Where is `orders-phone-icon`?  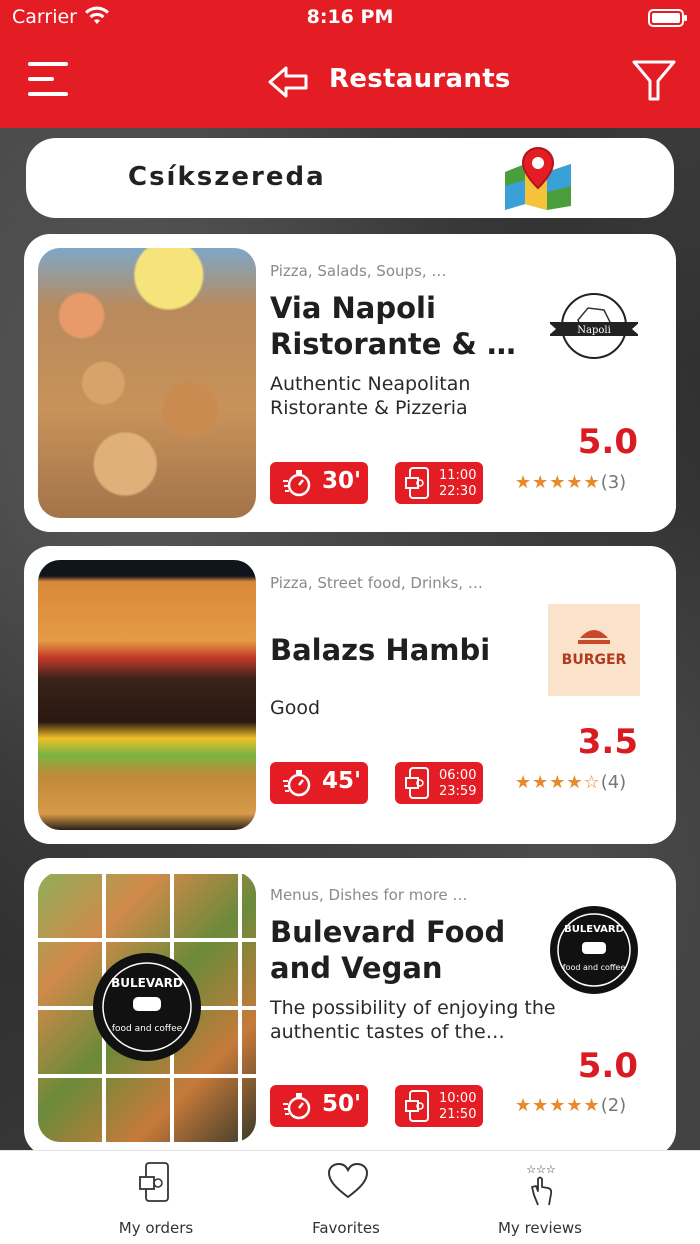 orders-phone-icon is located at coordinates (154, 1182).